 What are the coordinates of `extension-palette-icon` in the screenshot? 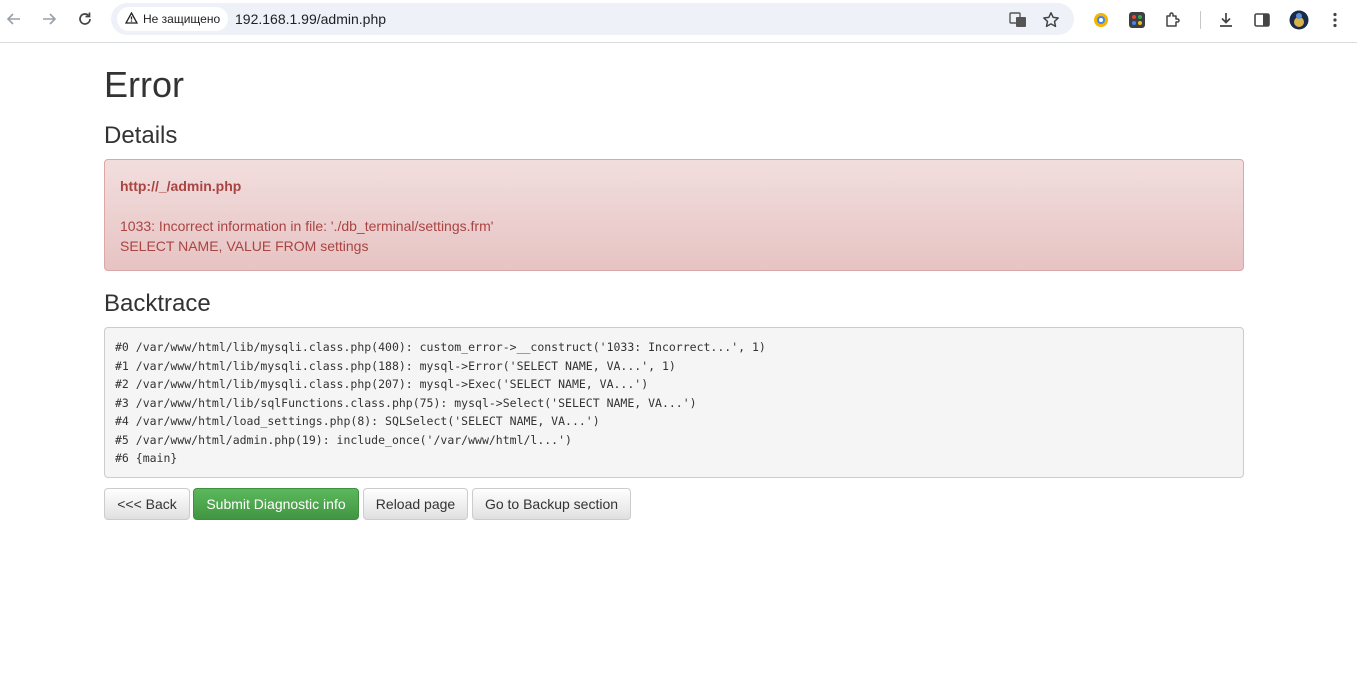 It's located at (1137, 20).